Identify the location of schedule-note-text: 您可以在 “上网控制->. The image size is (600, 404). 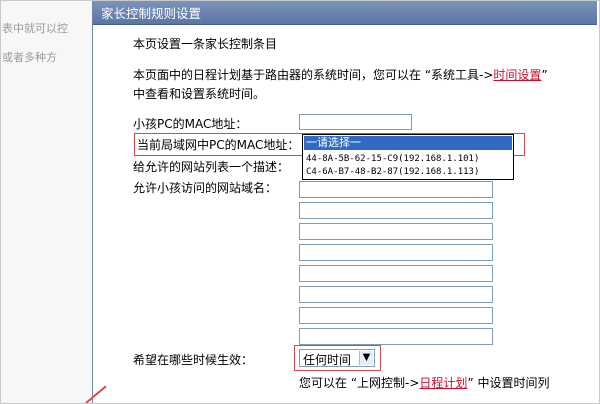
(359, 383).